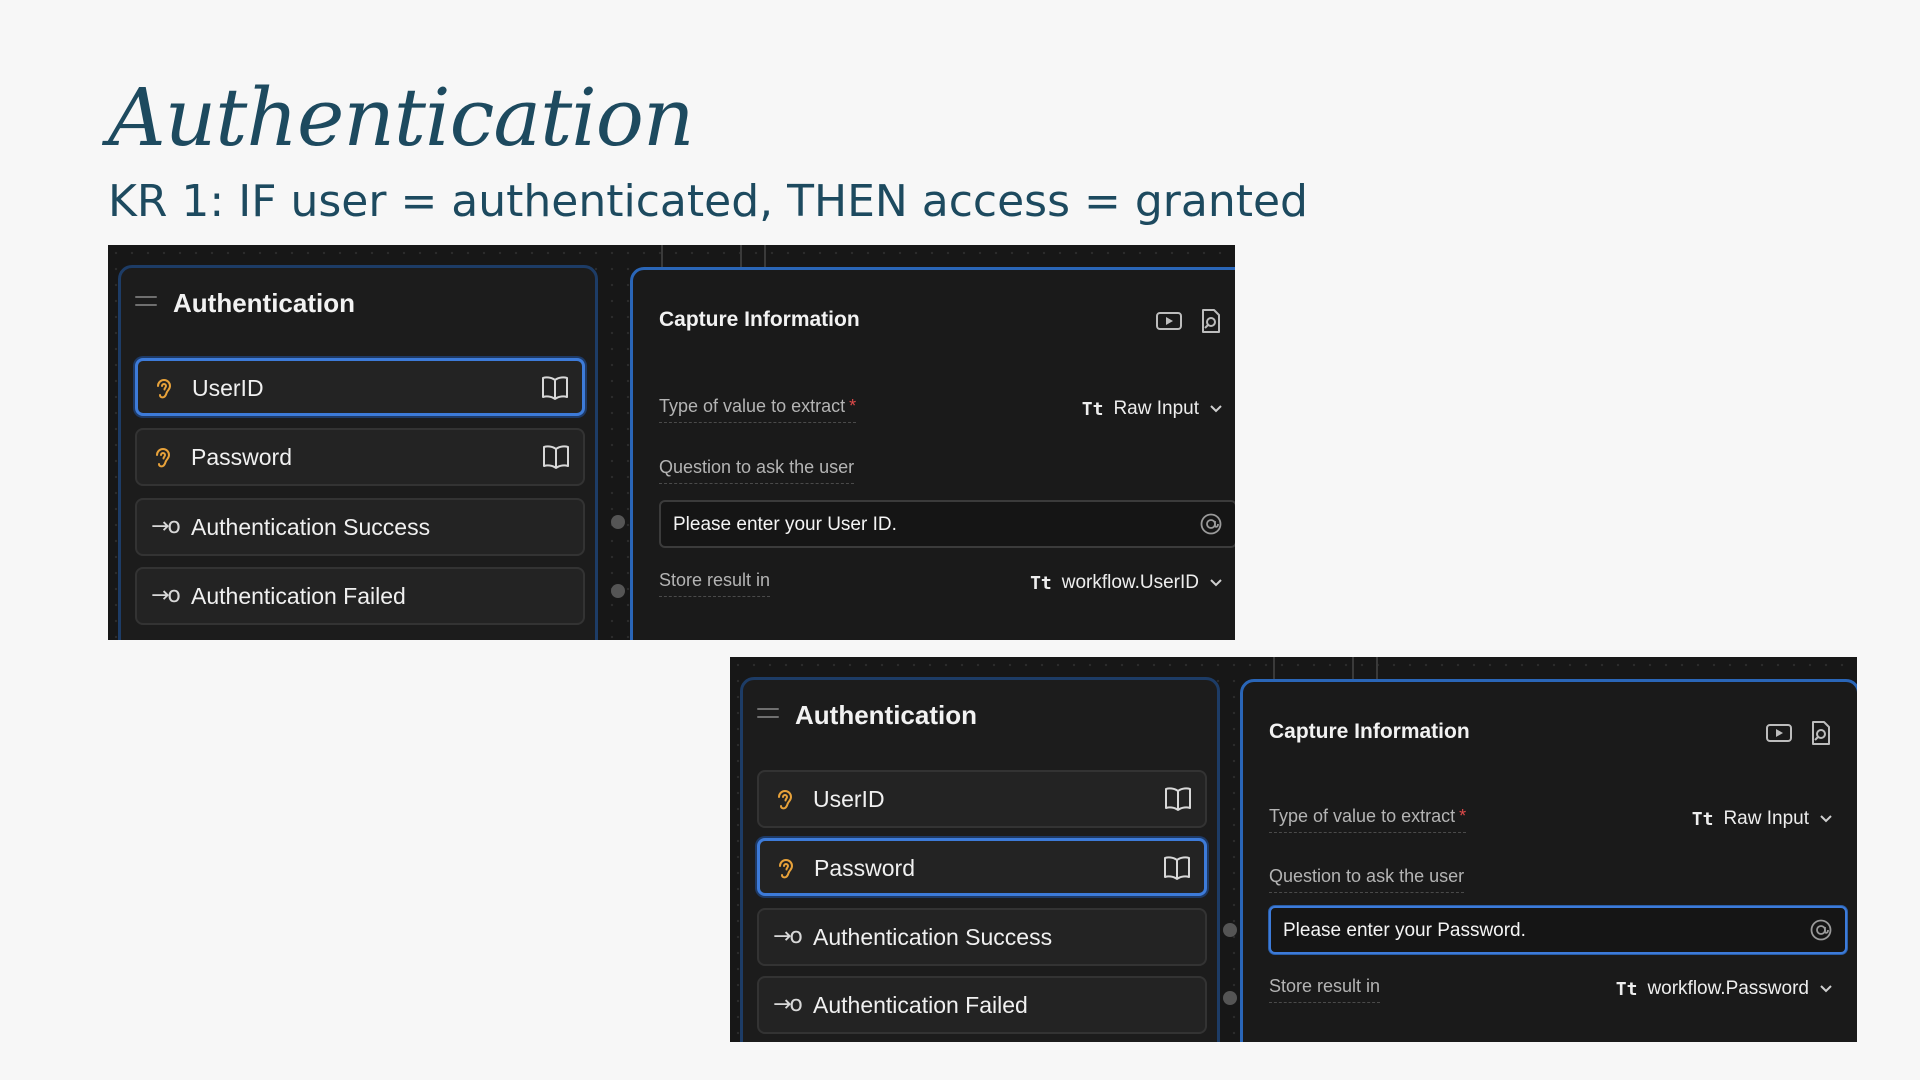 The width and height of the screenshot is (1920, 1080). Describe the element at coordinates (947, 524) in the screenshot. I see `question-input: Please enter your User ID.` at that location.